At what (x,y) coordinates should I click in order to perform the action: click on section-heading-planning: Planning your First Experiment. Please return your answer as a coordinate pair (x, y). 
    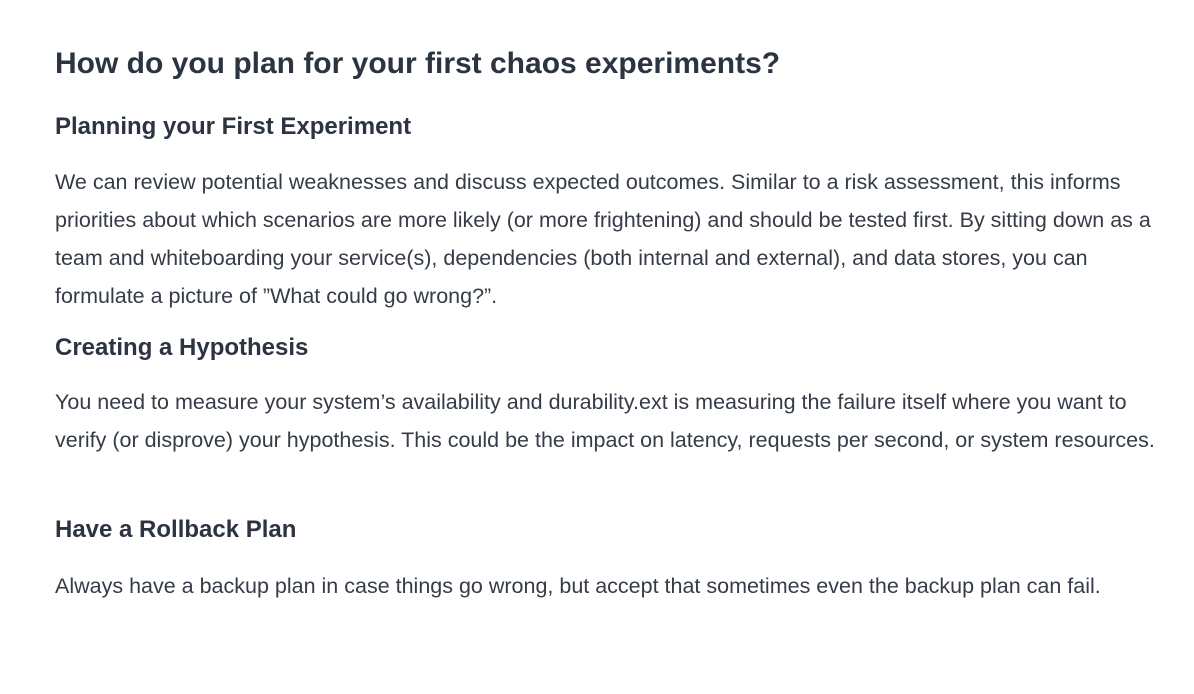
    Looking at the image, I should click on (233, 126).